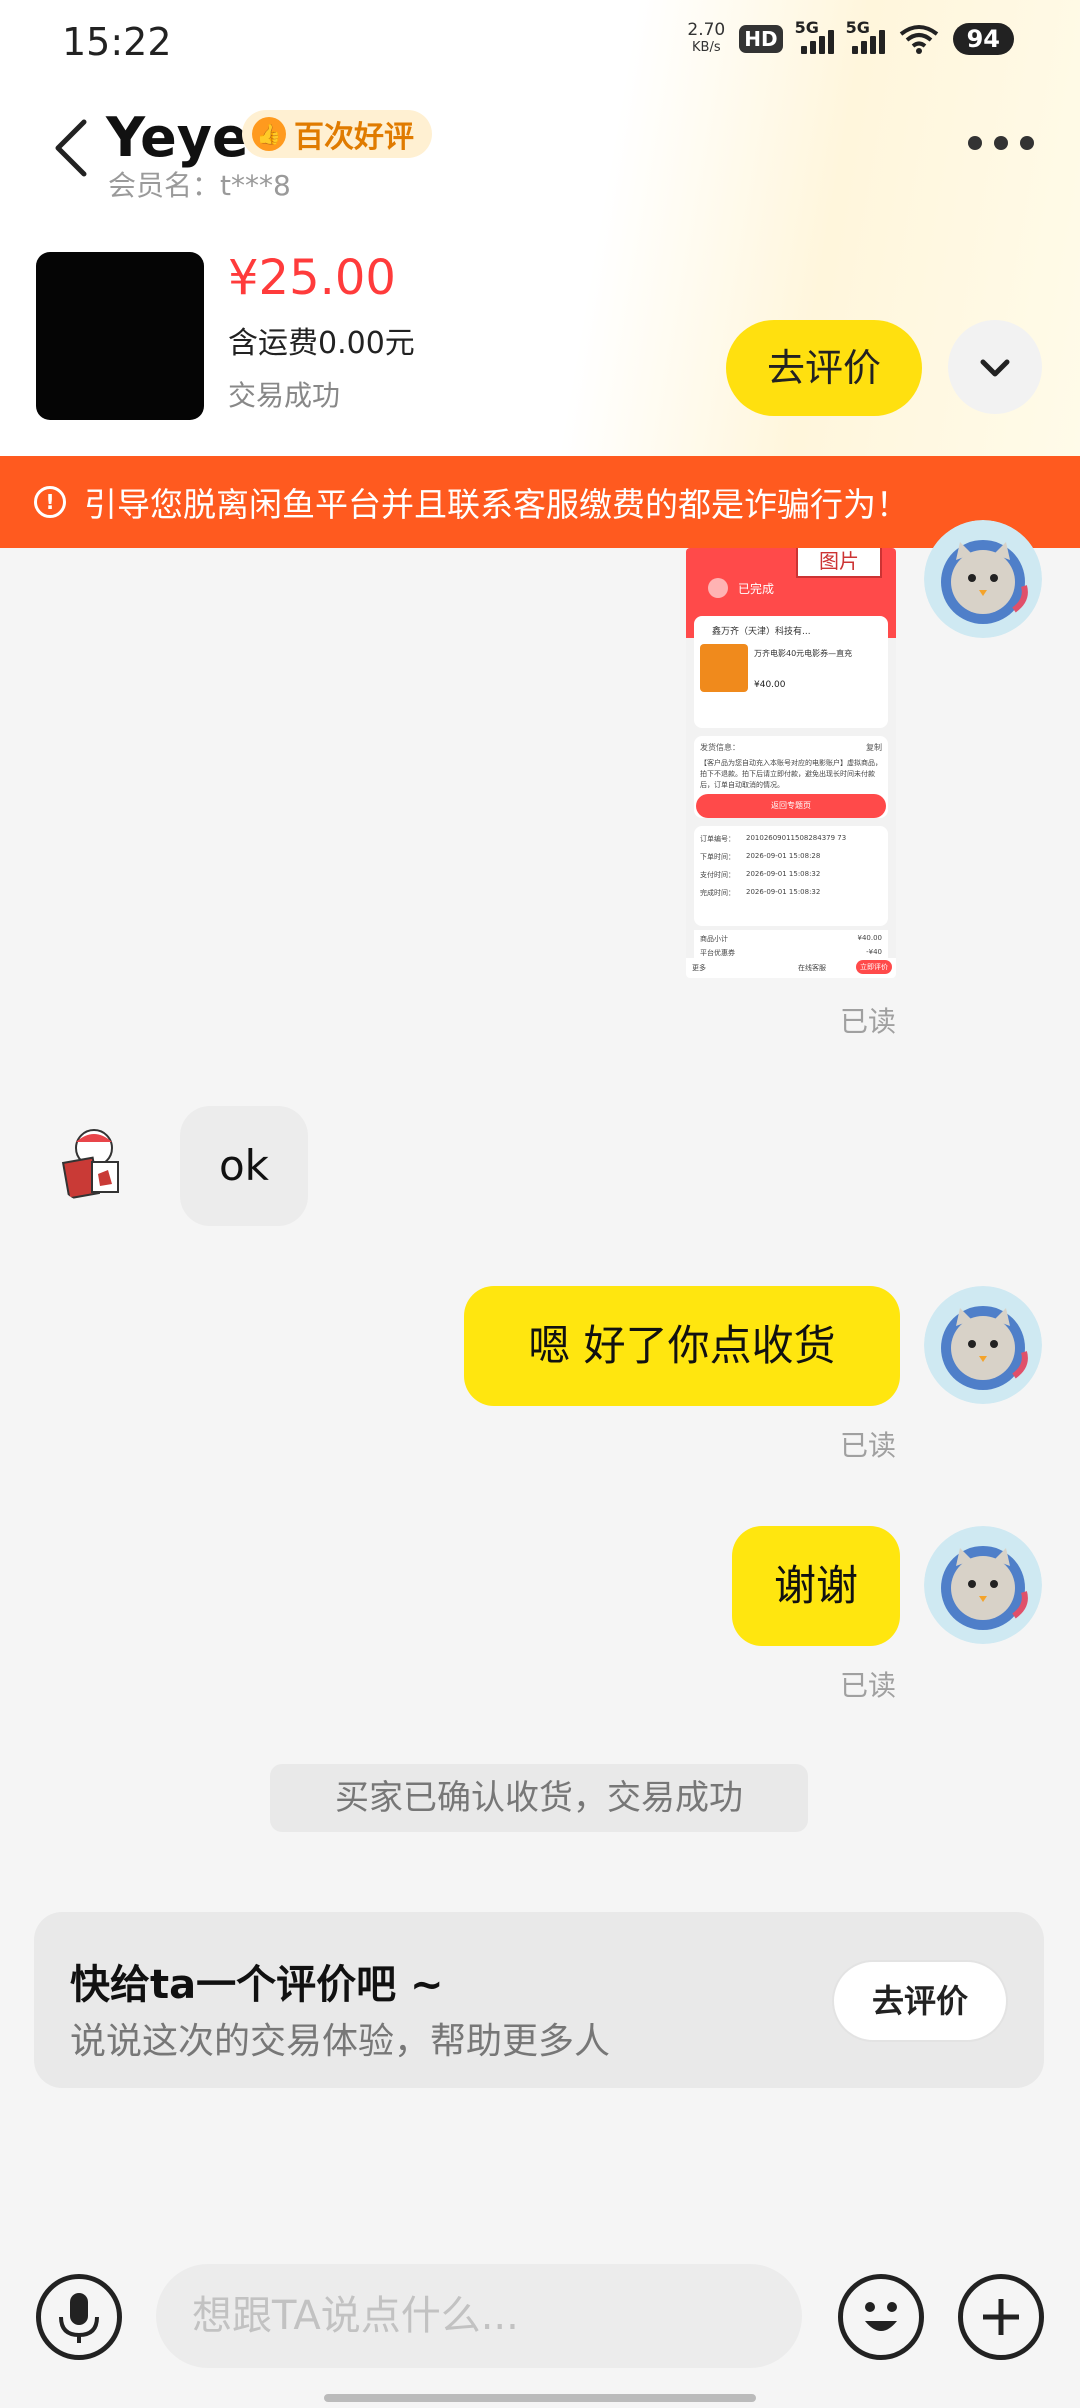 The height and width of the screenshot is (2408, 1080). I want to click on mic-icon, so click(79, 2317).